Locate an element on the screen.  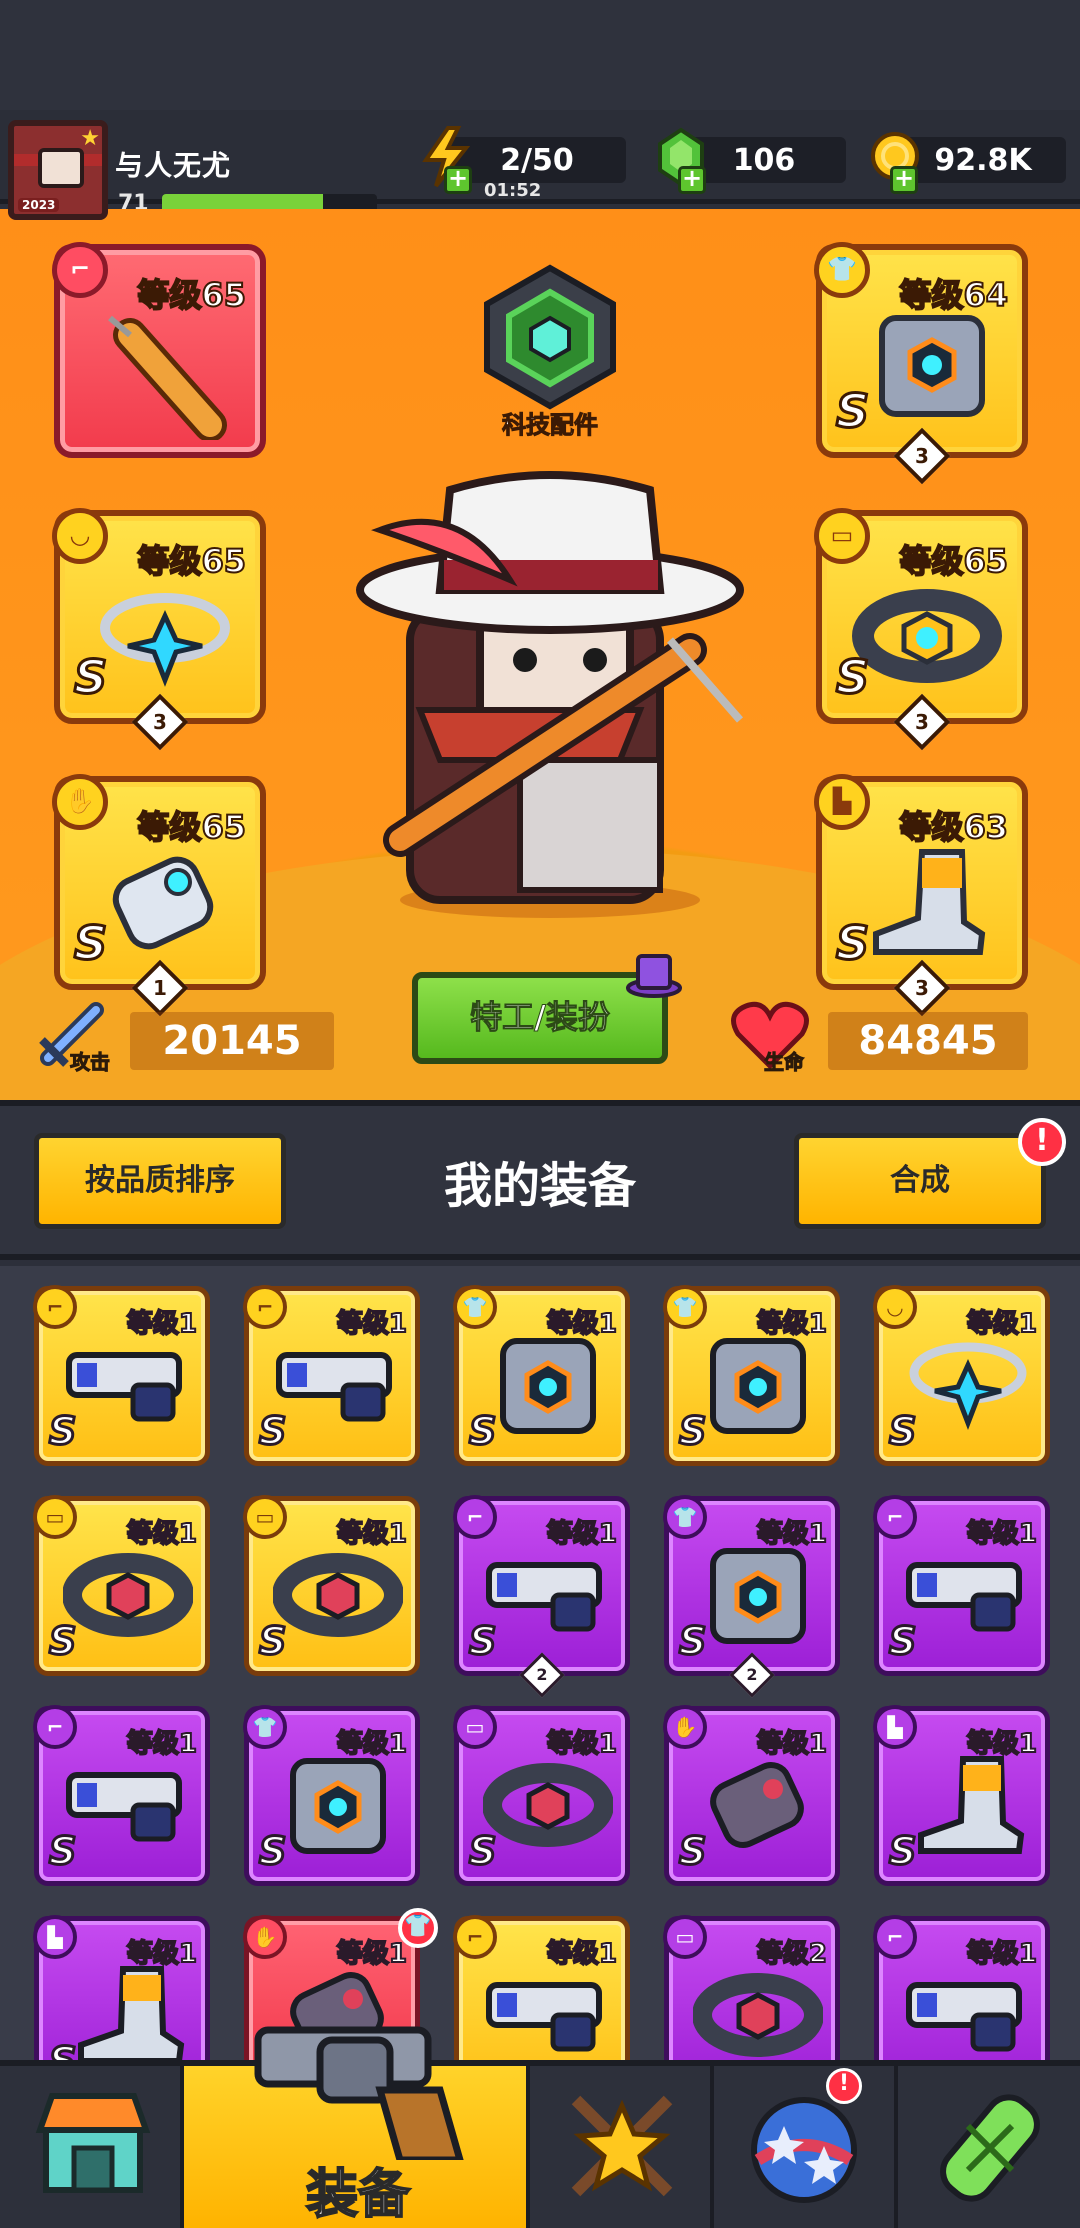
slot-boots: ▙ 等级63 S 3 is located at coordinates (921, 895).